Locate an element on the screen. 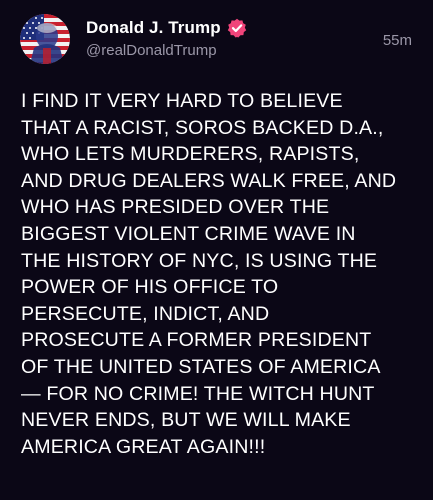 The width and height of the screenshot is (433, 500). american-flag-portrait-icon is located at coordinates (45, 39).